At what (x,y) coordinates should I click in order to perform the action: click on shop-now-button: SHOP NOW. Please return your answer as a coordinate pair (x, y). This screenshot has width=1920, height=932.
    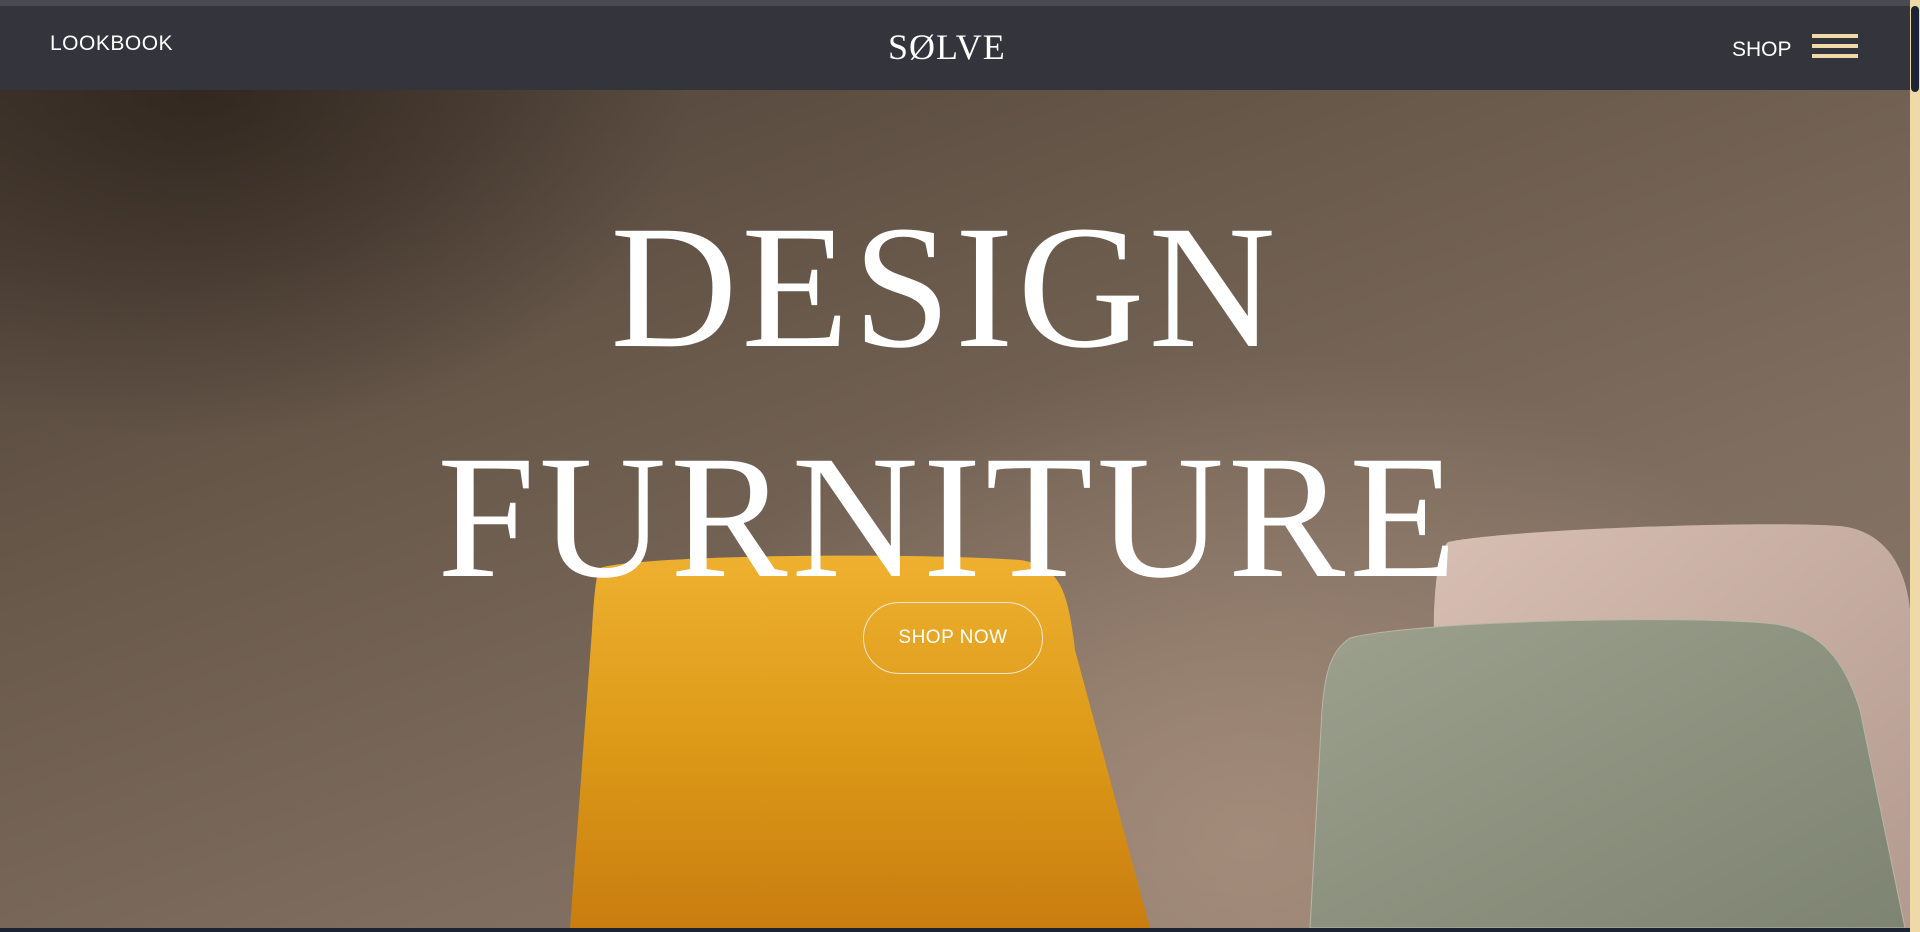
    Looking at the image, I should click on (953, 638).